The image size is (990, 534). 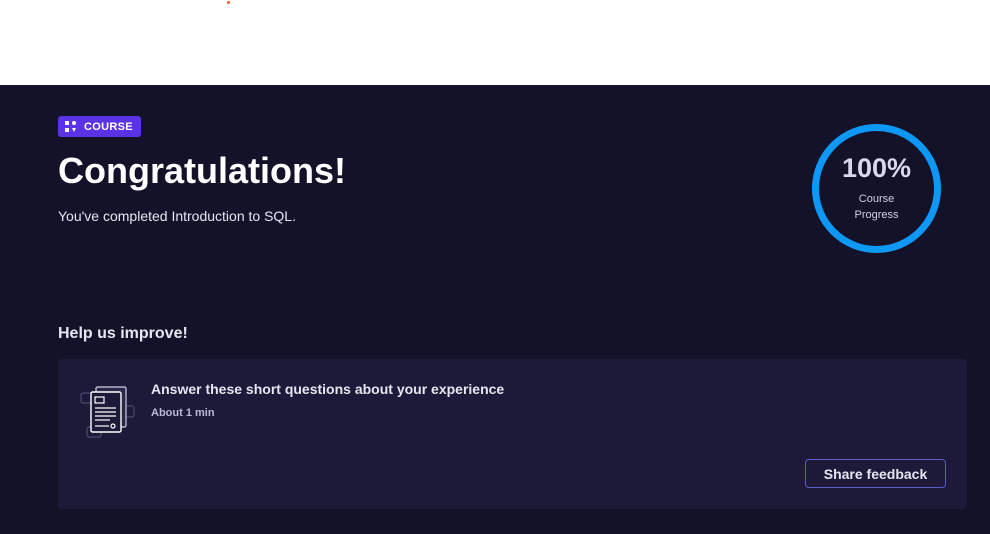 What do you see at coordinates (108, 126) in the screenshot?
I see `badge-label: COURSE` at bounding box center [108, 126].